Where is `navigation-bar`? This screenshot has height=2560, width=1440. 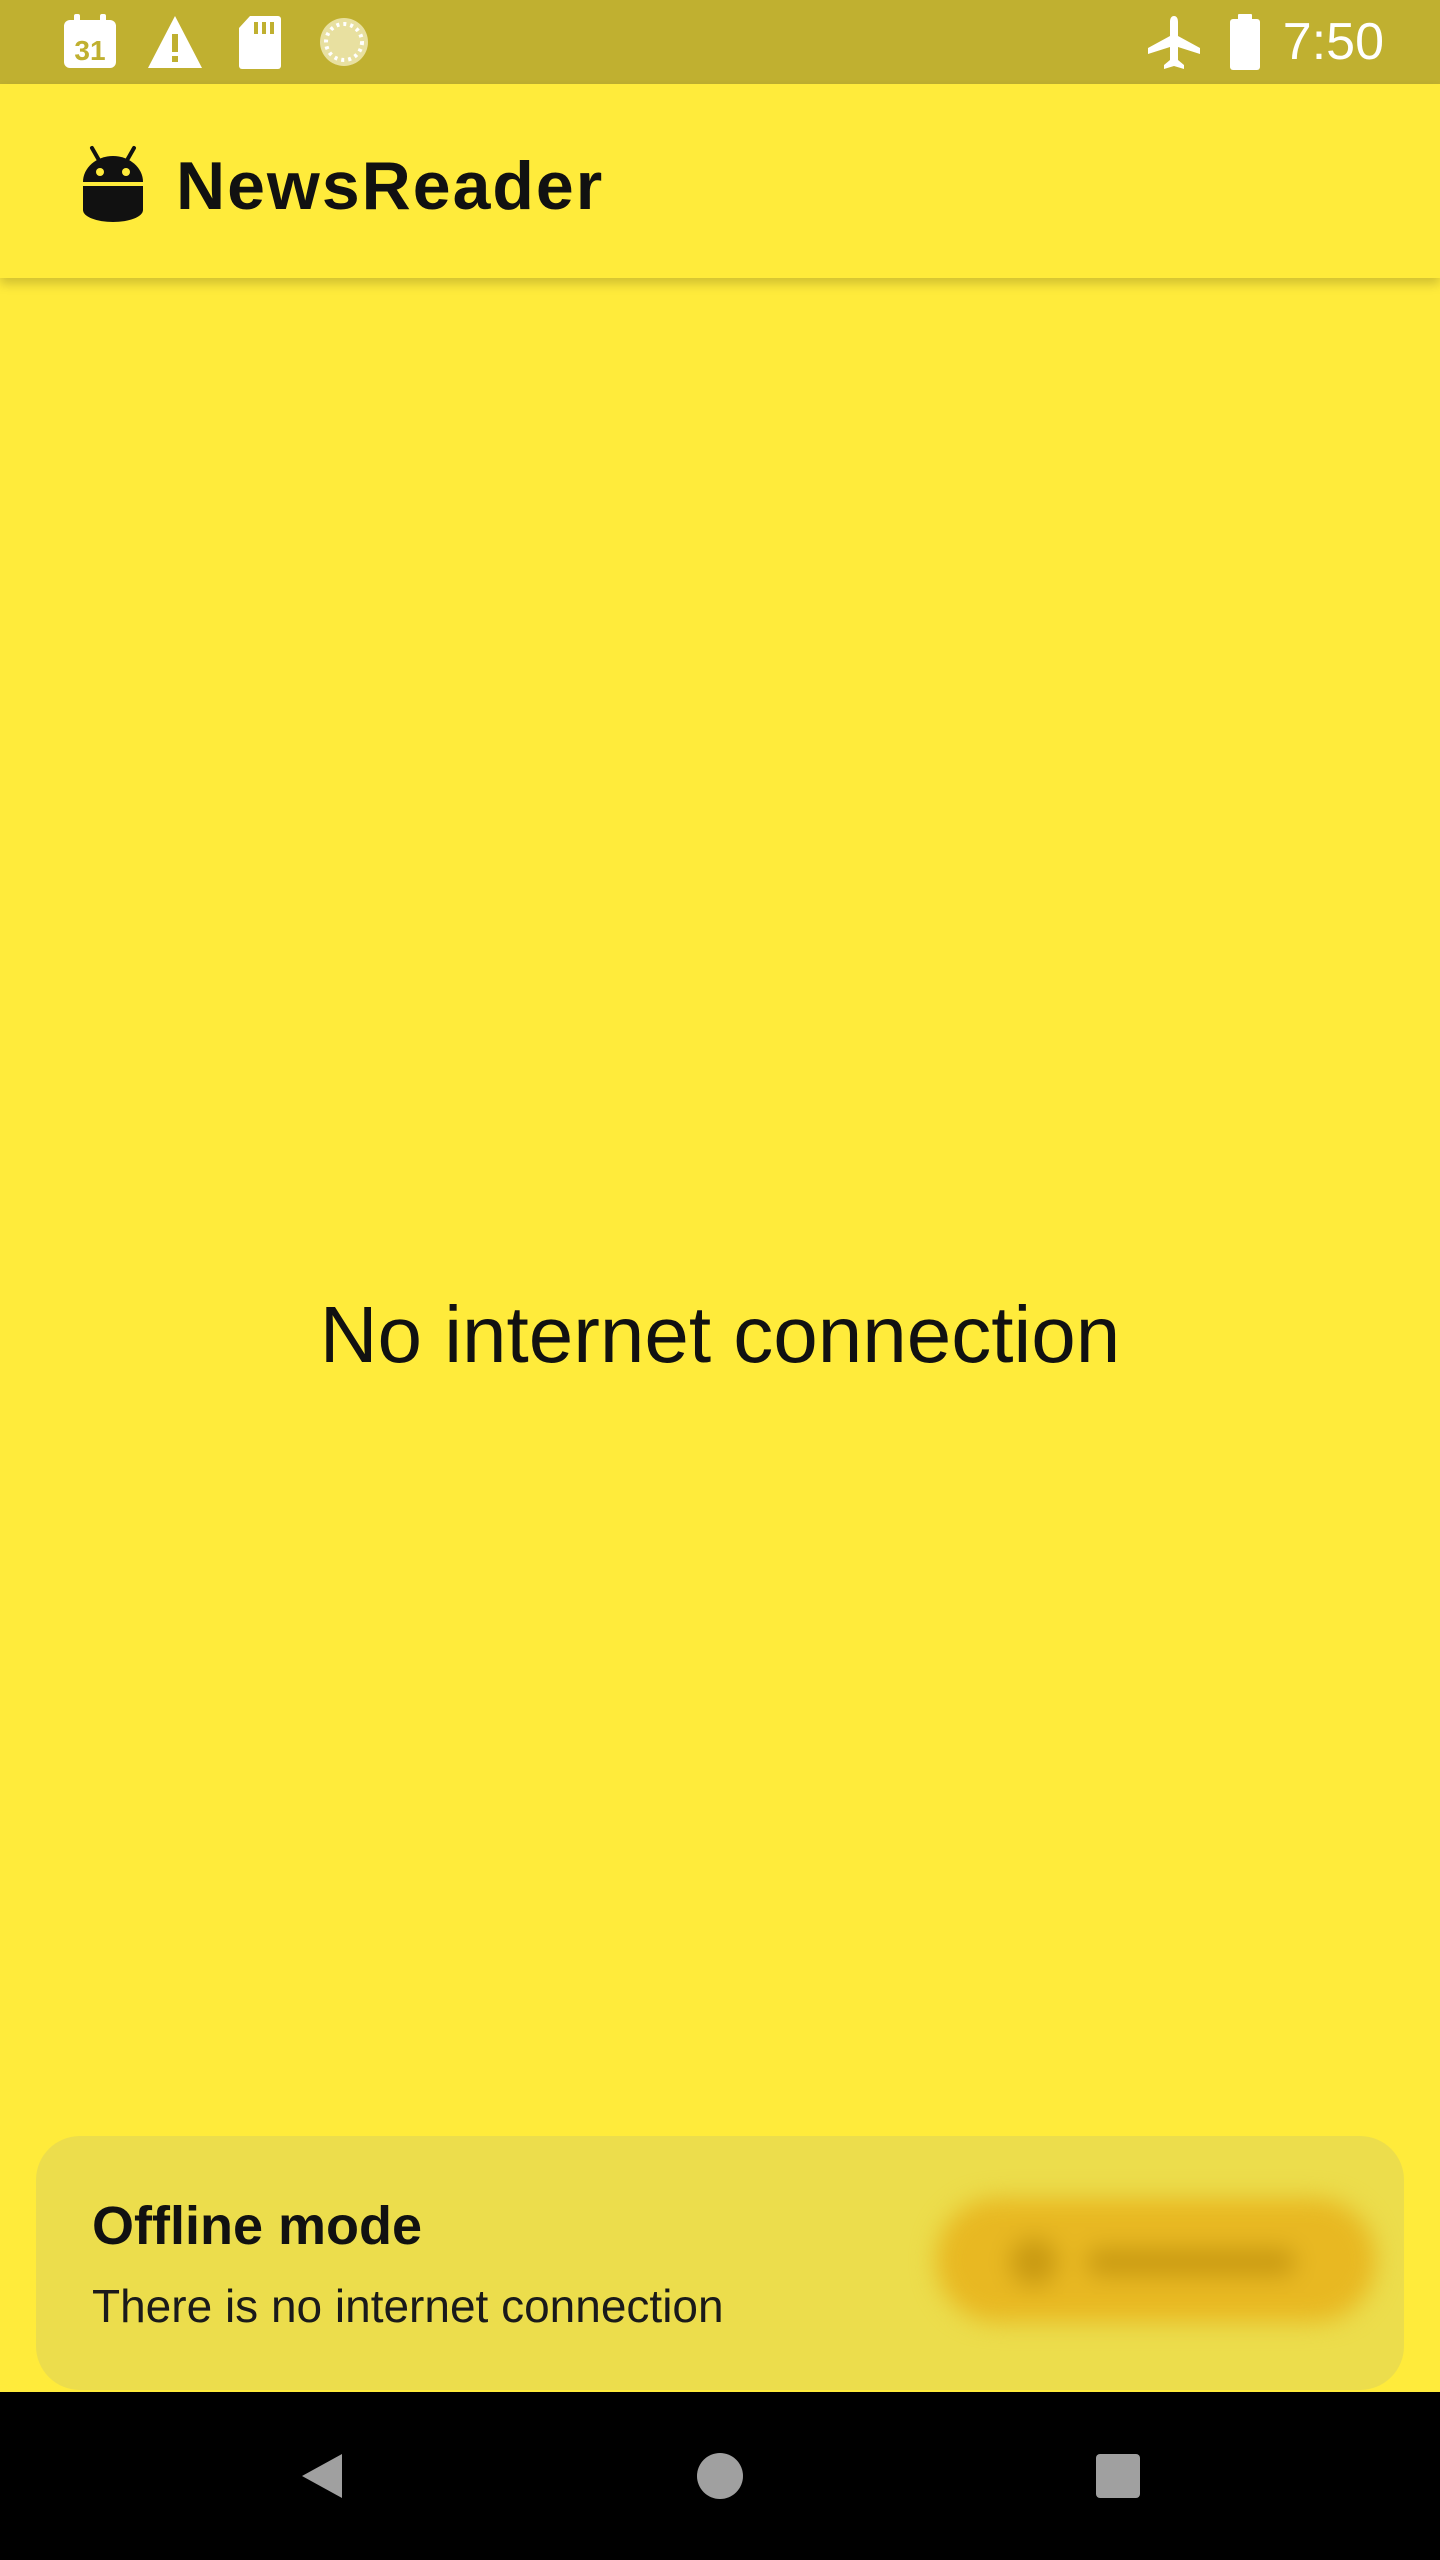
navigation-bar is located at coordinates (720, 2476).